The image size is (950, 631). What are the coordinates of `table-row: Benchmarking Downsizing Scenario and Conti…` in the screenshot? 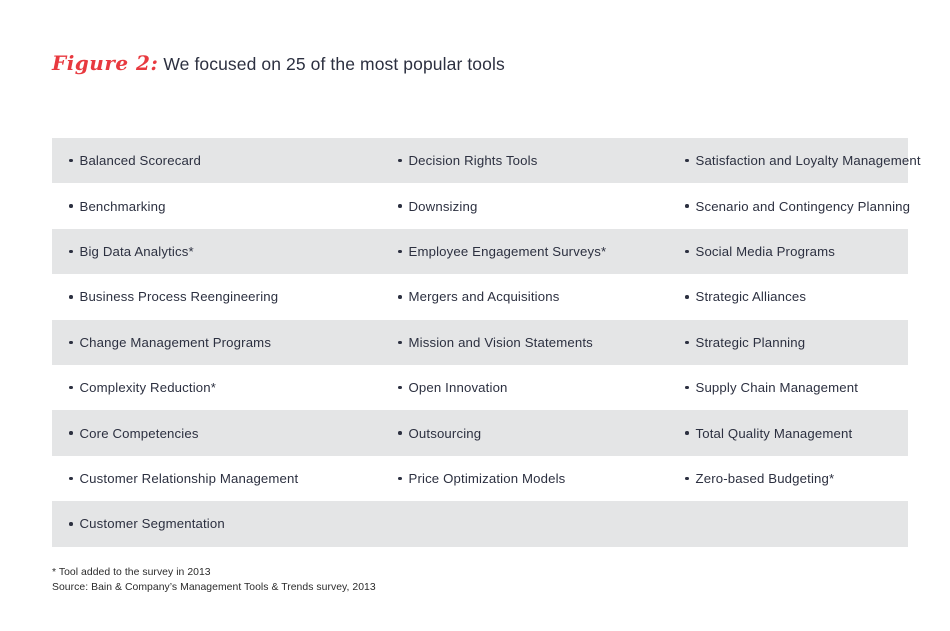 It's located at (481, 206).